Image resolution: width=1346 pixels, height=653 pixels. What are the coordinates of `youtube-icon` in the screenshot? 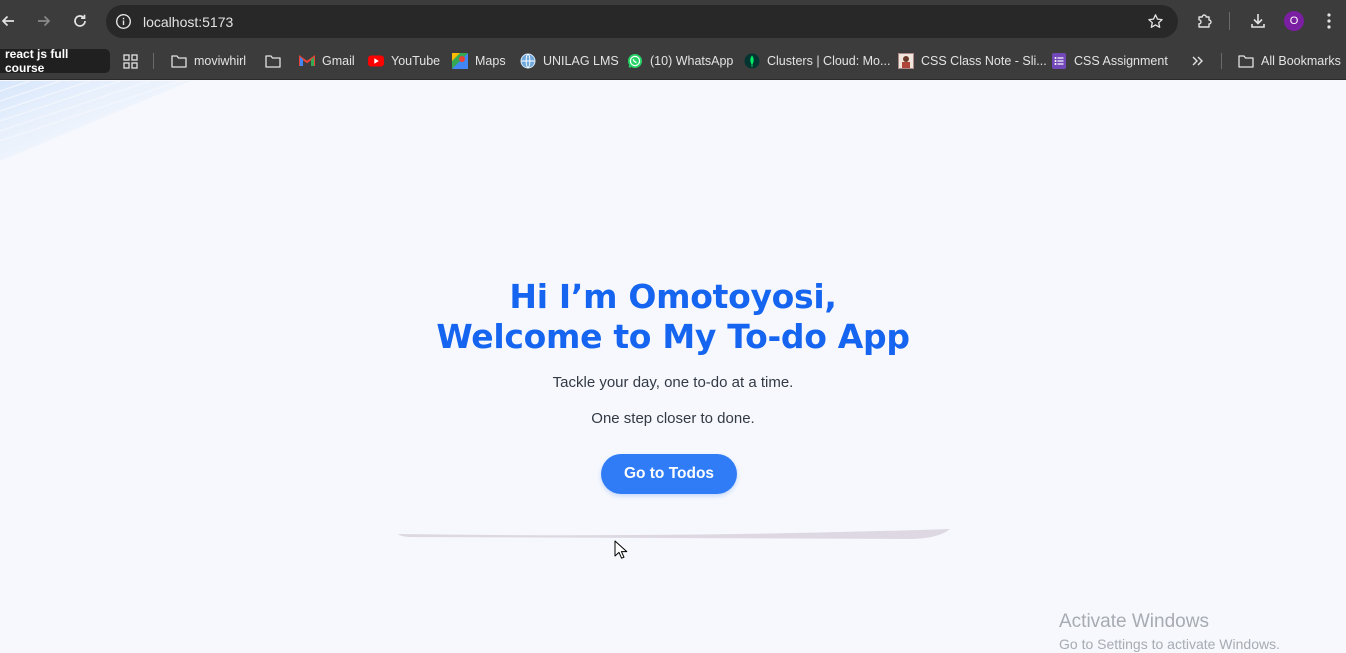 It's located at (376, 61).